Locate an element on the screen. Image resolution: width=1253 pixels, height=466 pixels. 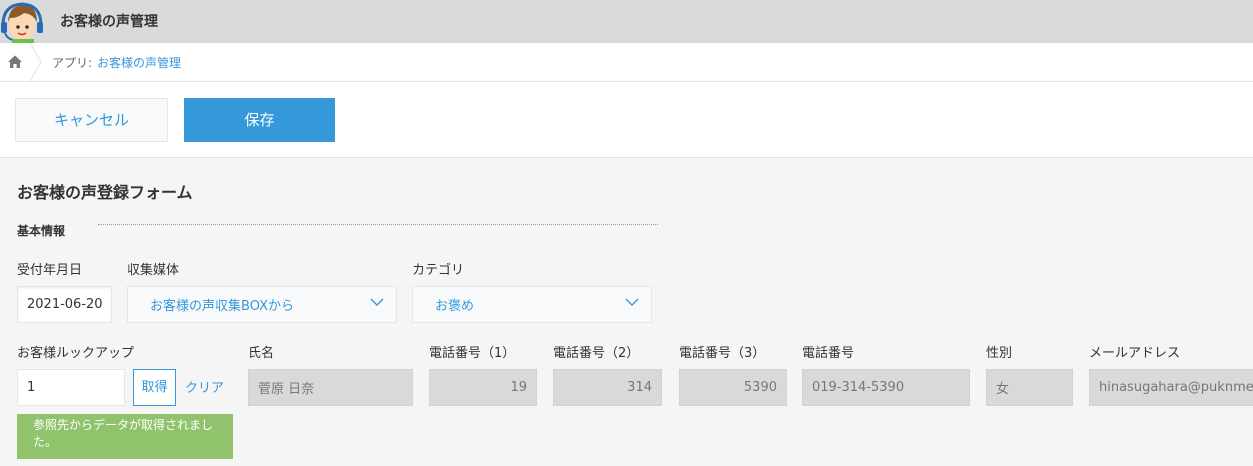
category-label: カテゴリ is located at coordinates (438, 270).